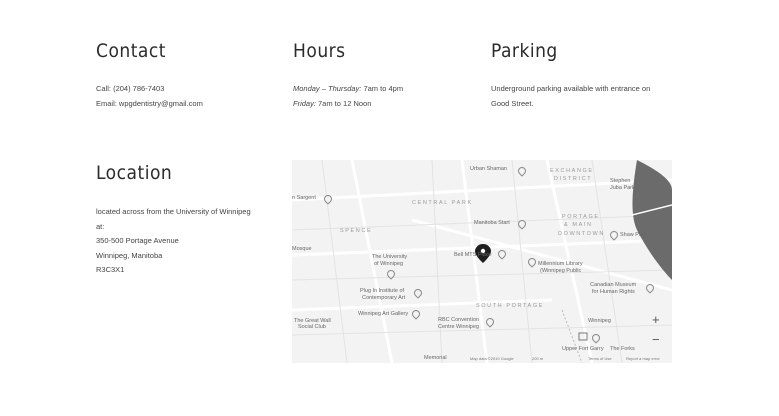 The width and height of the screenshot is (779, 416). I want to click on location-line-3: 350-500 Portage Avenue, so click(137, 240).